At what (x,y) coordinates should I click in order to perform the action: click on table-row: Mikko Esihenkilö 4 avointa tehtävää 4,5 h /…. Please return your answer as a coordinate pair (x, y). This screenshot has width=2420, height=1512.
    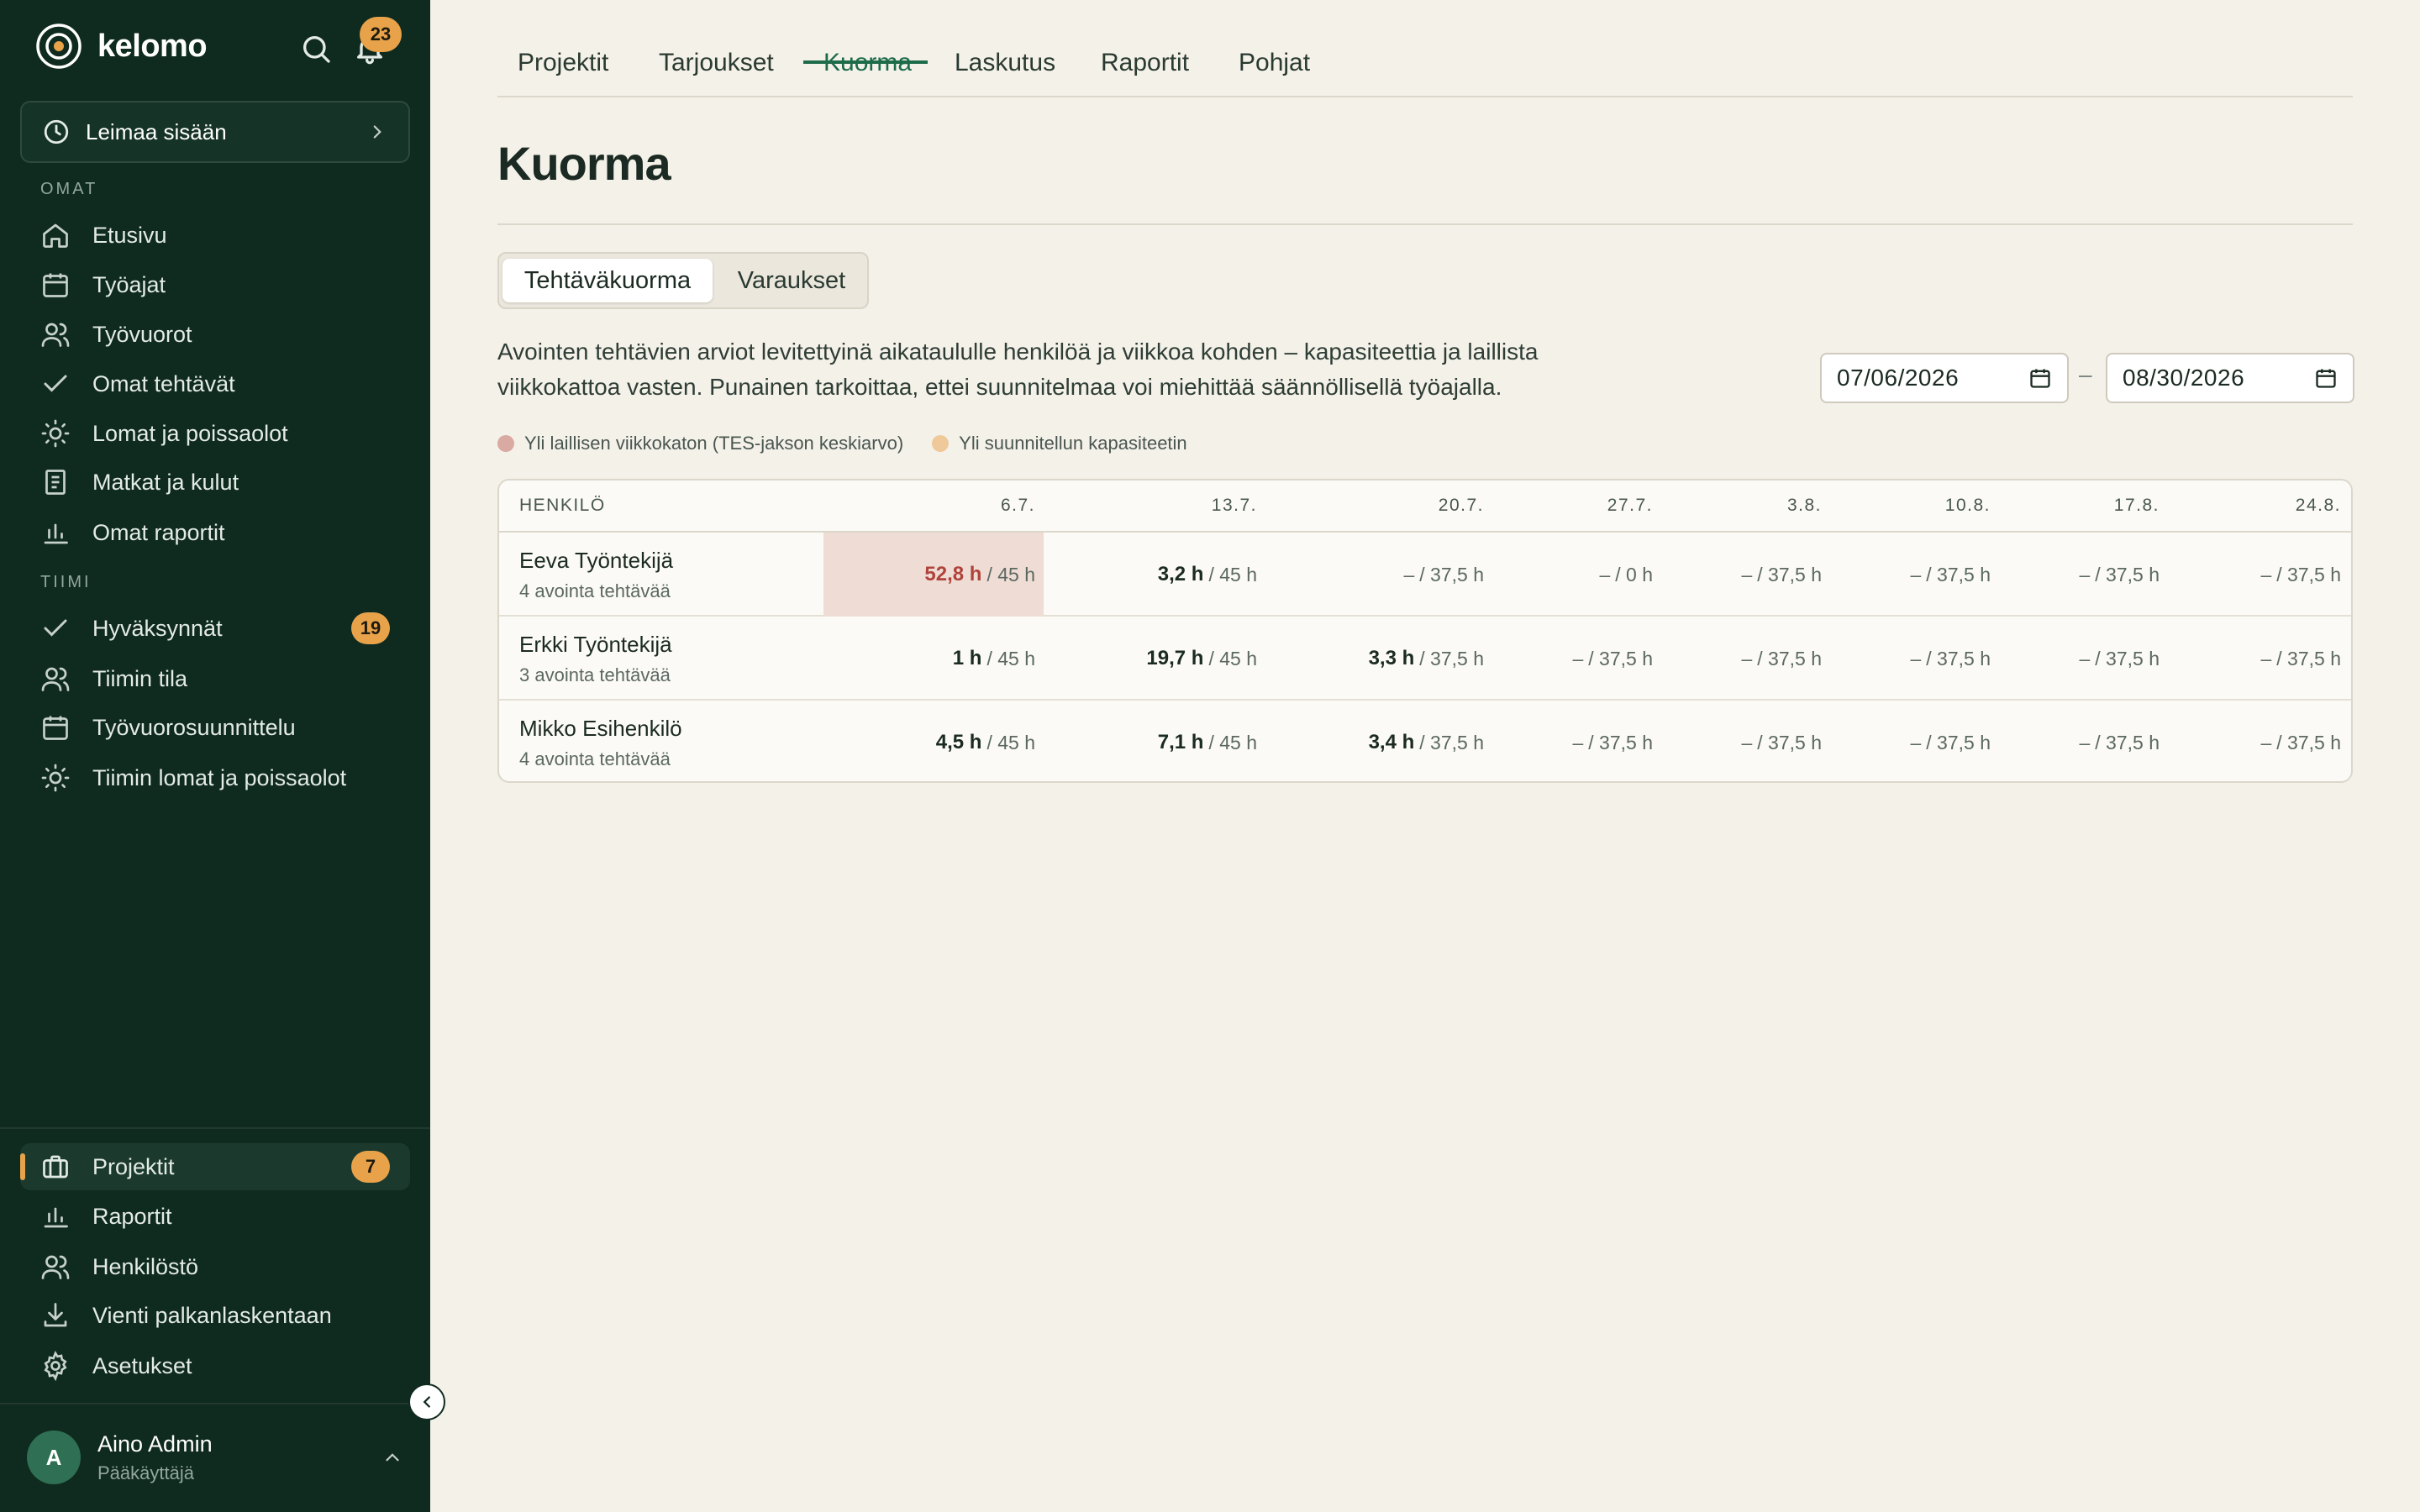
    Looking at the image, I should click on (1425, 741).